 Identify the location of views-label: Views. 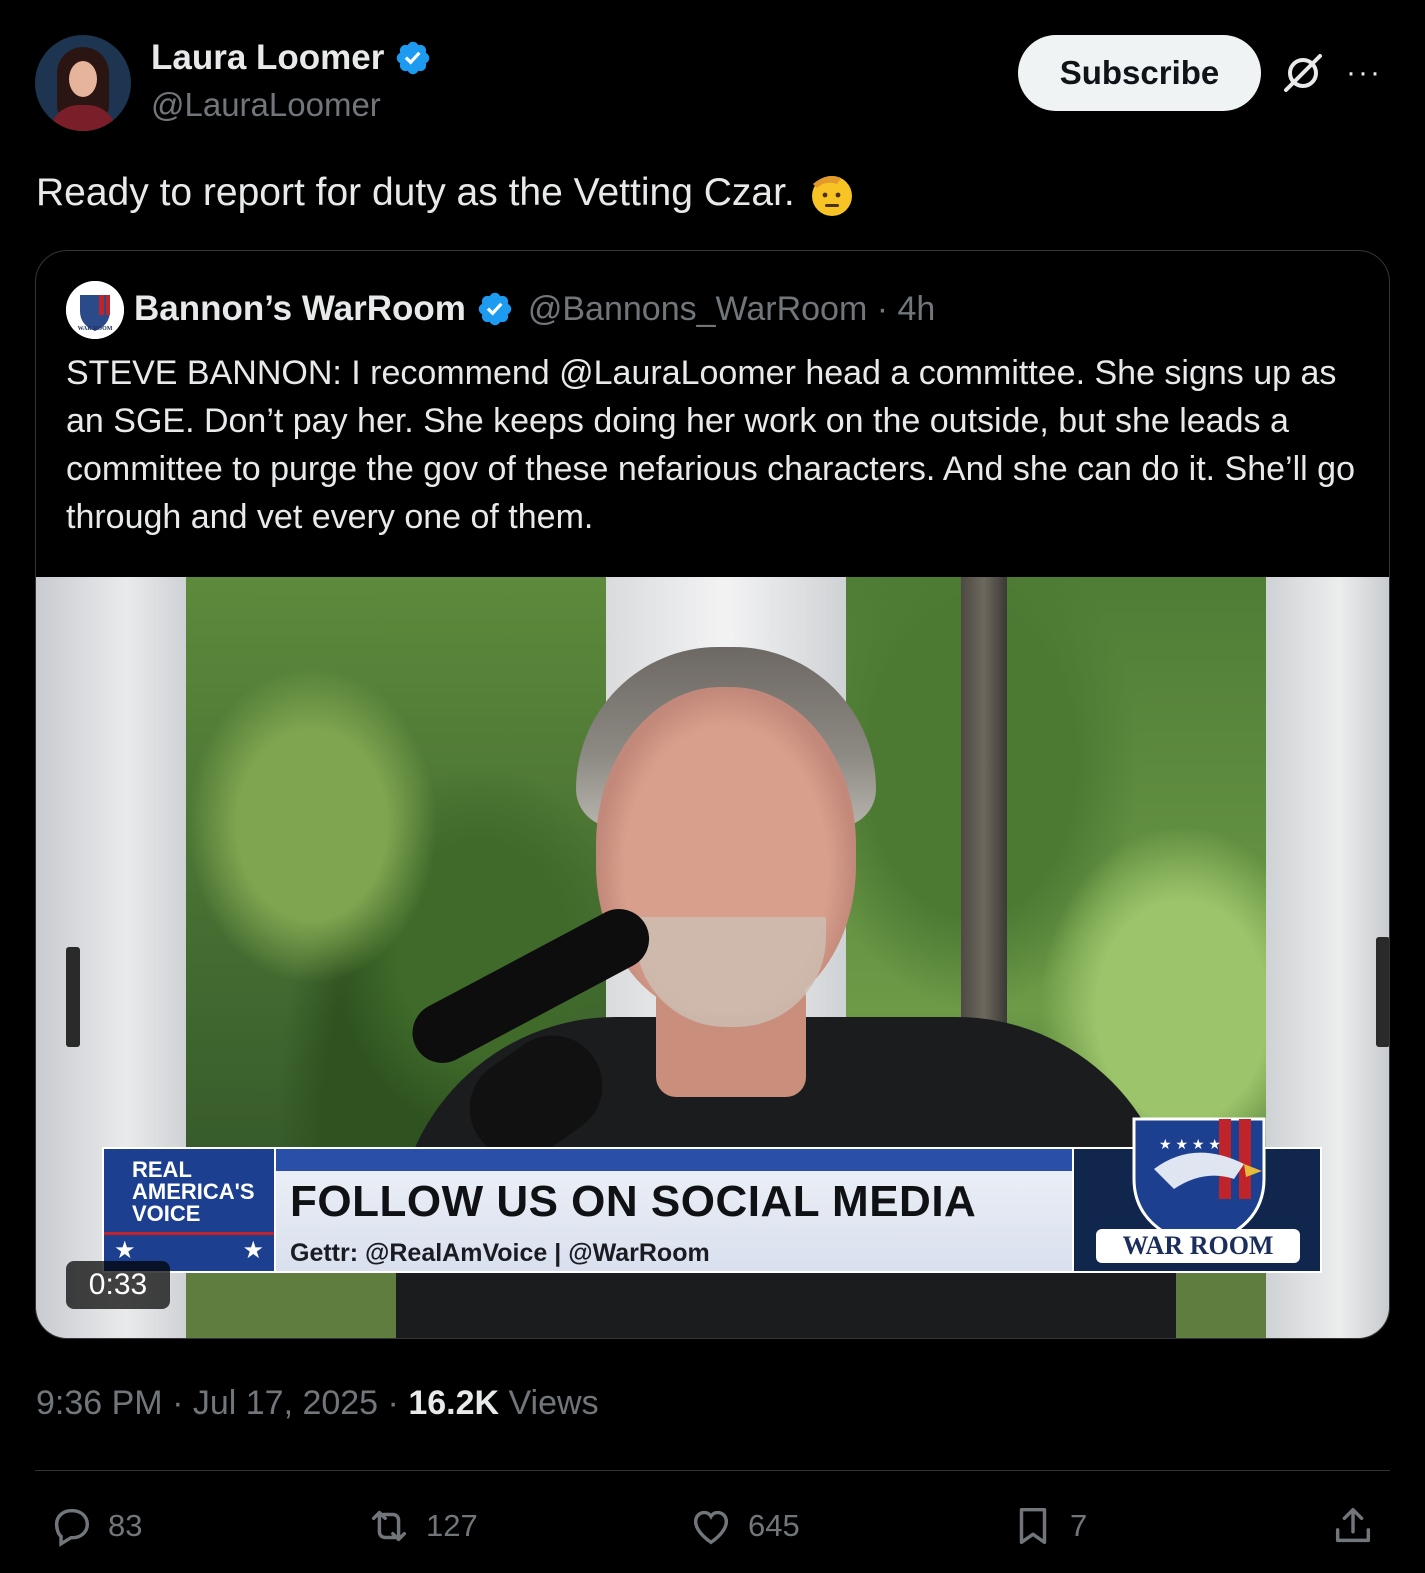
(549, 1403).